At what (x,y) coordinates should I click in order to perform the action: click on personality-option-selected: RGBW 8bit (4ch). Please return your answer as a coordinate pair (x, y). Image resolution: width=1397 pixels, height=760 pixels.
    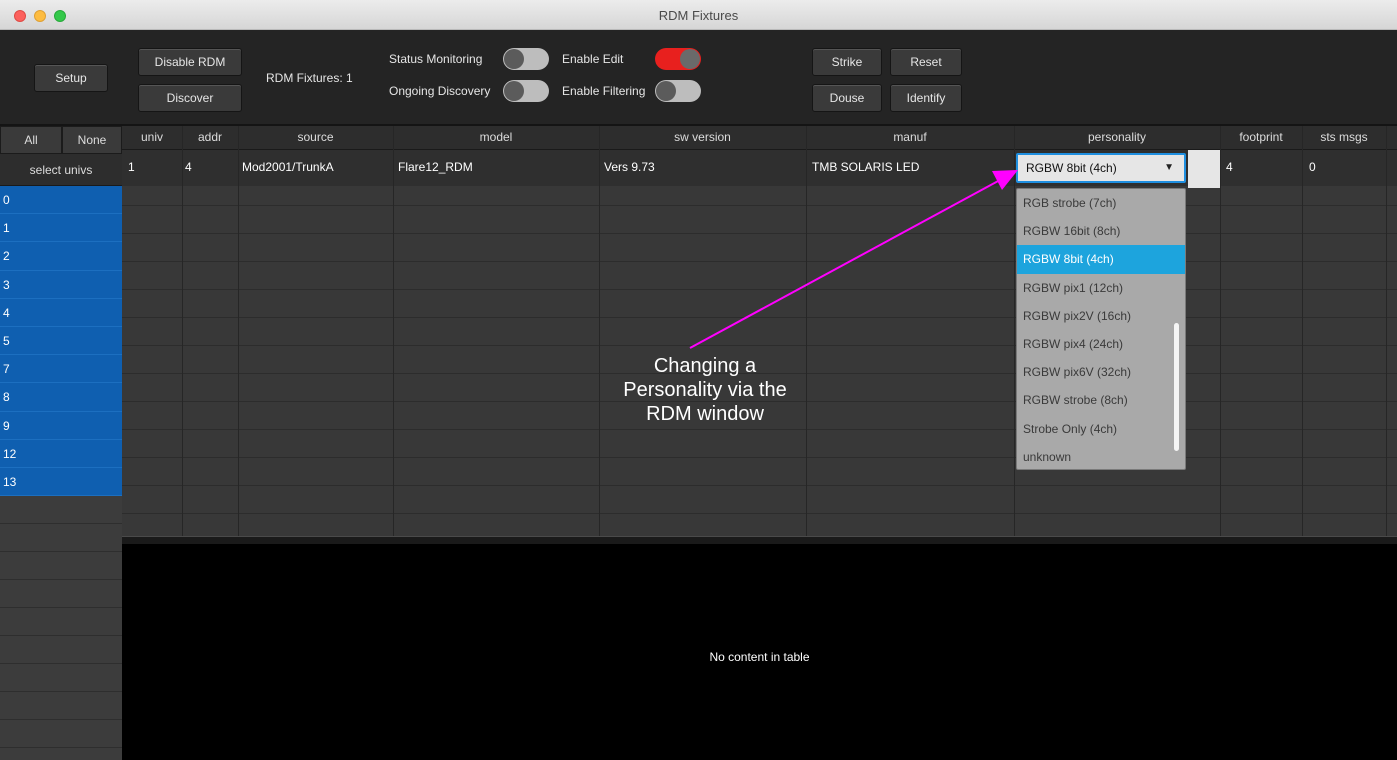
    Looking at the image, I should click on (1101, 259).